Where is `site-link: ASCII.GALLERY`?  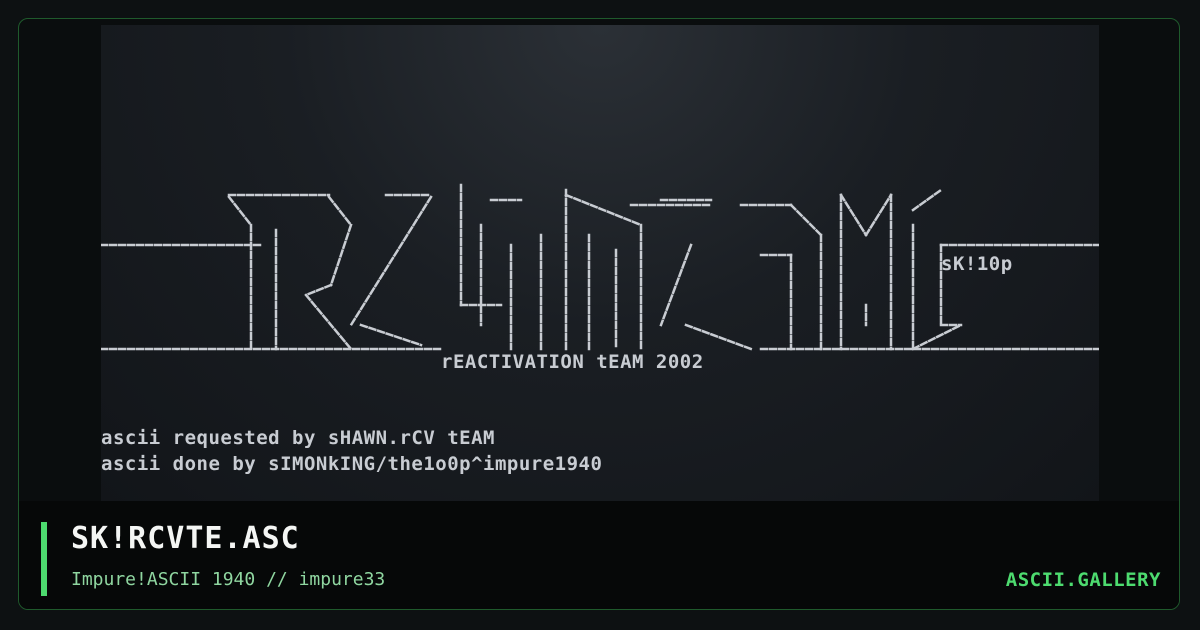 site-link: ASCII.GALLERY is located at coordinates (1083, 580).